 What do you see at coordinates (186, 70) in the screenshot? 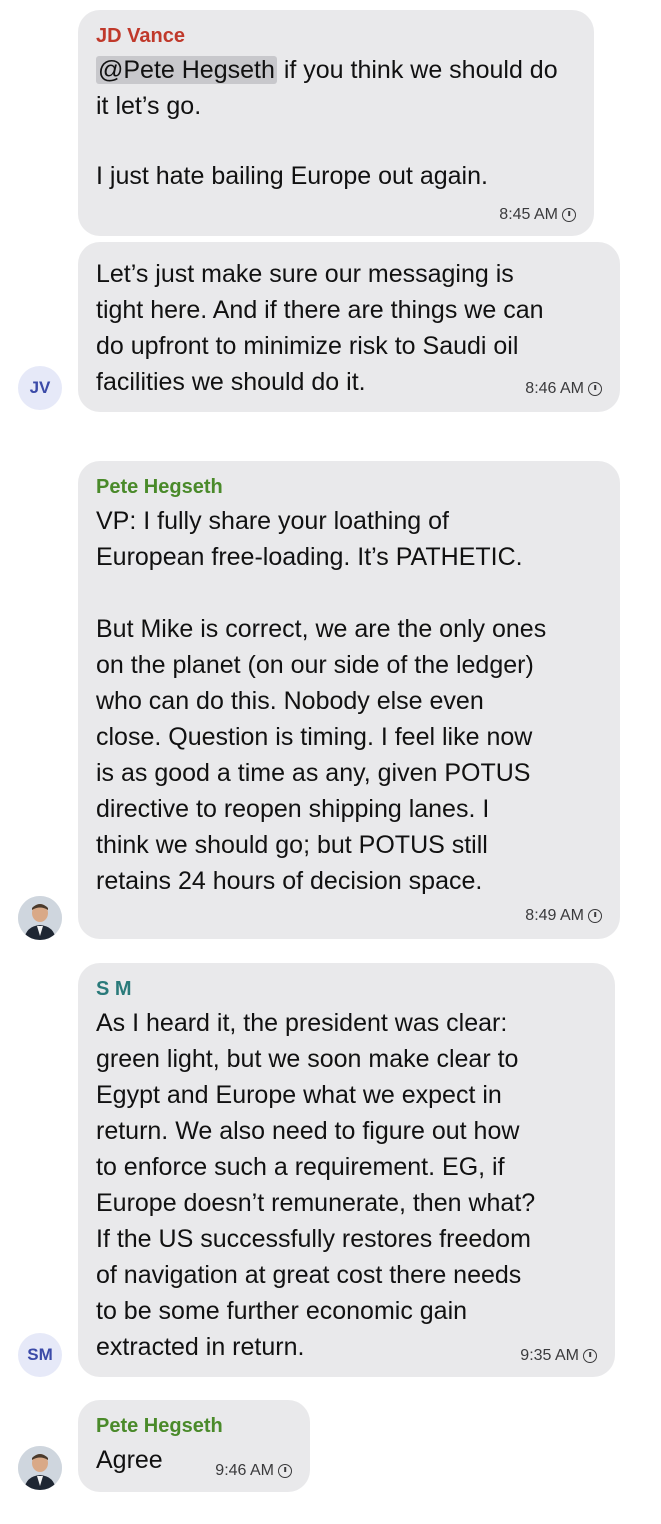
I see `mention-tag: @Pete Hegseth` at bounding box center [186, 70].